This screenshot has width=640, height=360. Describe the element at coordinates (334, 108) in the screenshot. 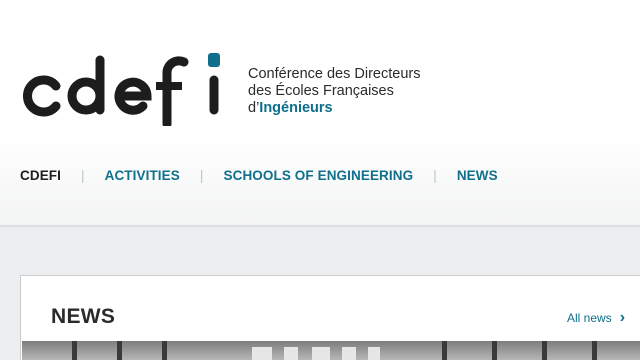

I see `tagline-line-3: d’Ingénieurs` at that location.